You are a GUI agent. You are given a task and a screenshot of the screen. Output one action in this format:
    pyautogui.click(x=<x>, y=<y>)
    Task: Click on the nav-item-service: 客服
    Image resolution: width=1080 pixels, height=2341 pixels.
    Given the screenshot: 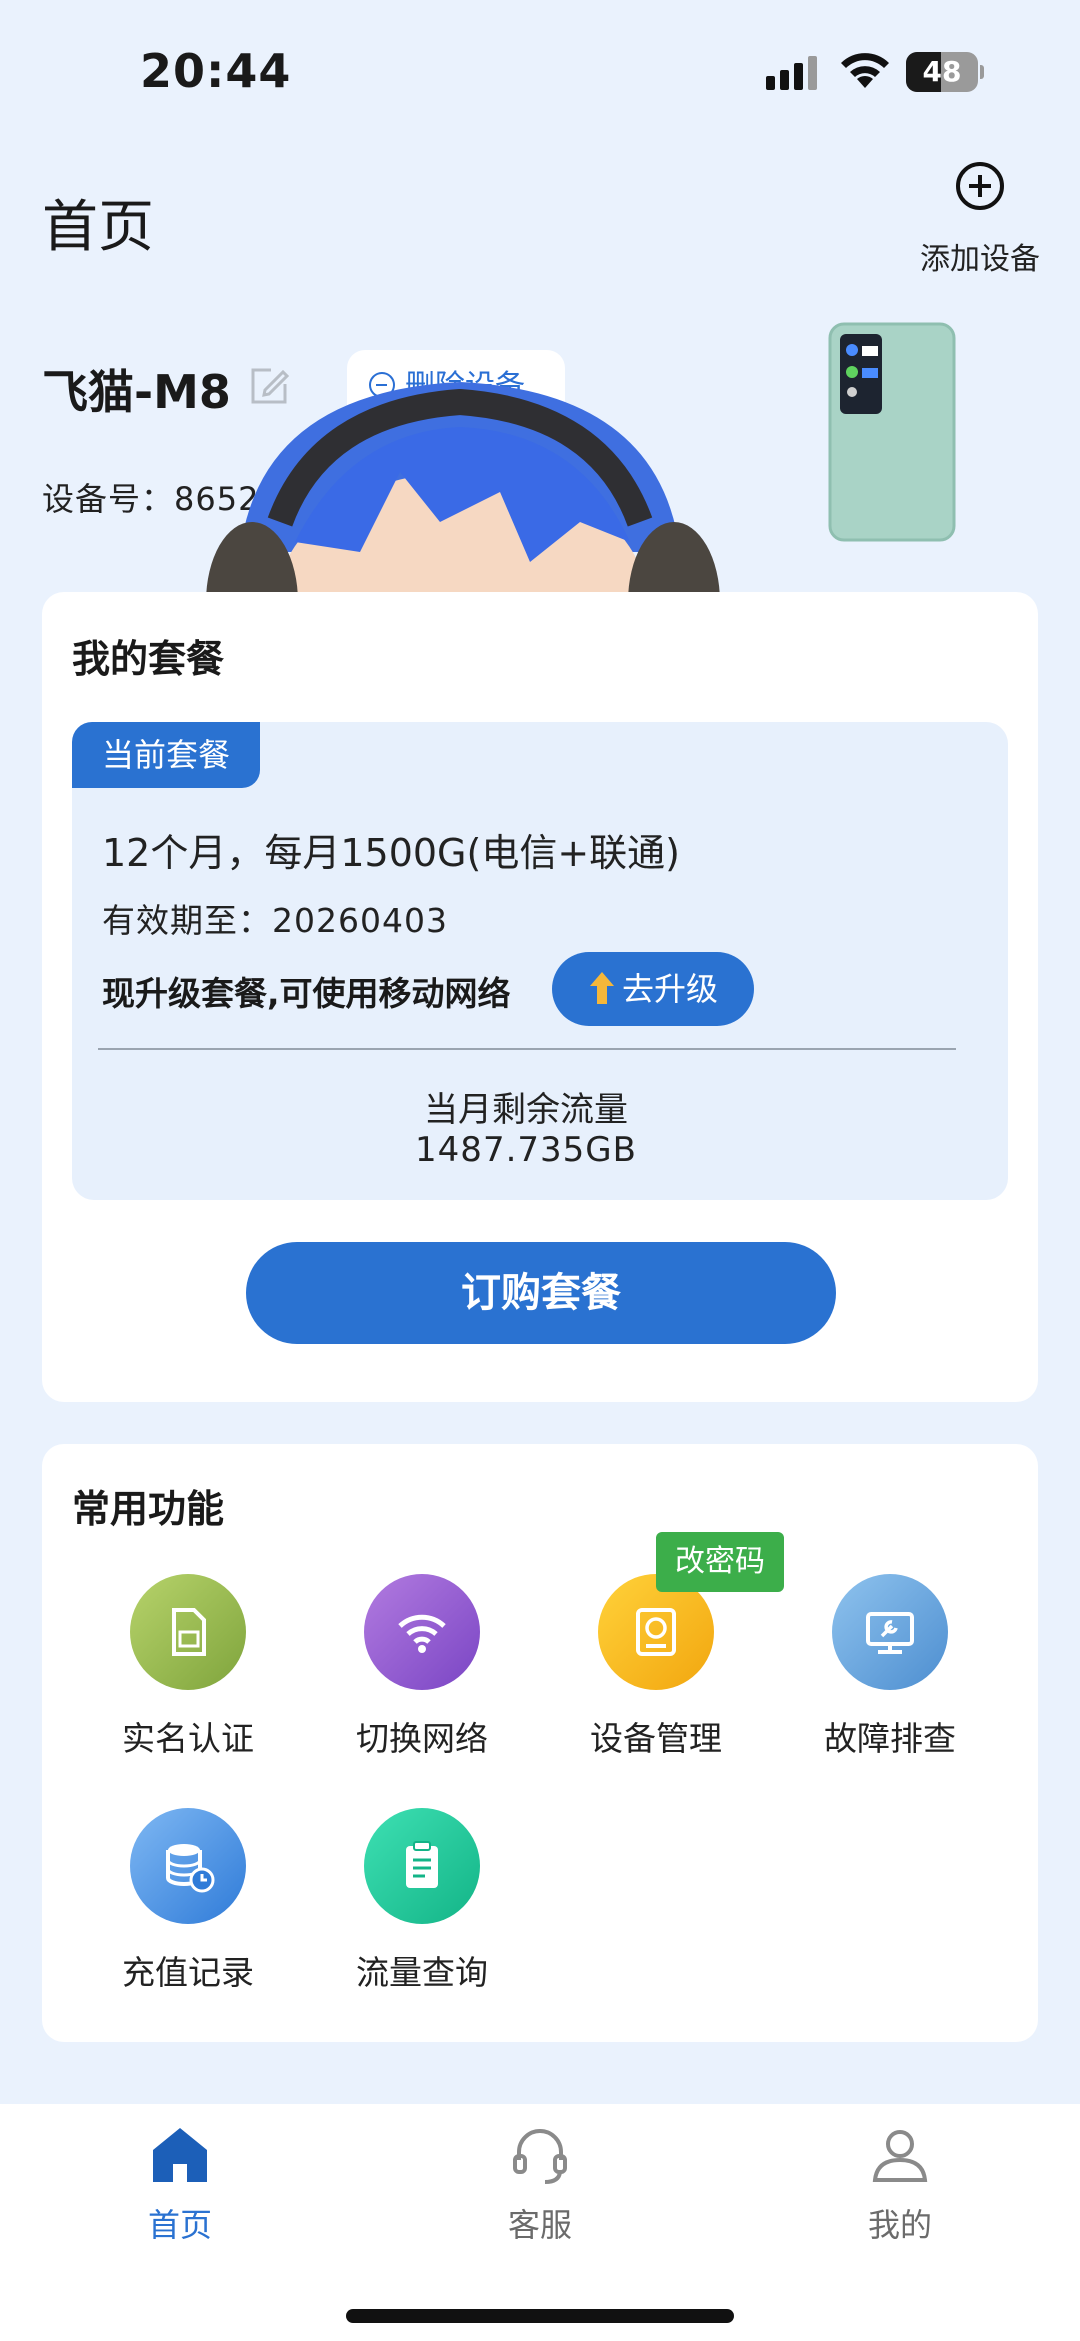 What is the action you would take?
    pyautogui.click(x=540, y=2185)
    